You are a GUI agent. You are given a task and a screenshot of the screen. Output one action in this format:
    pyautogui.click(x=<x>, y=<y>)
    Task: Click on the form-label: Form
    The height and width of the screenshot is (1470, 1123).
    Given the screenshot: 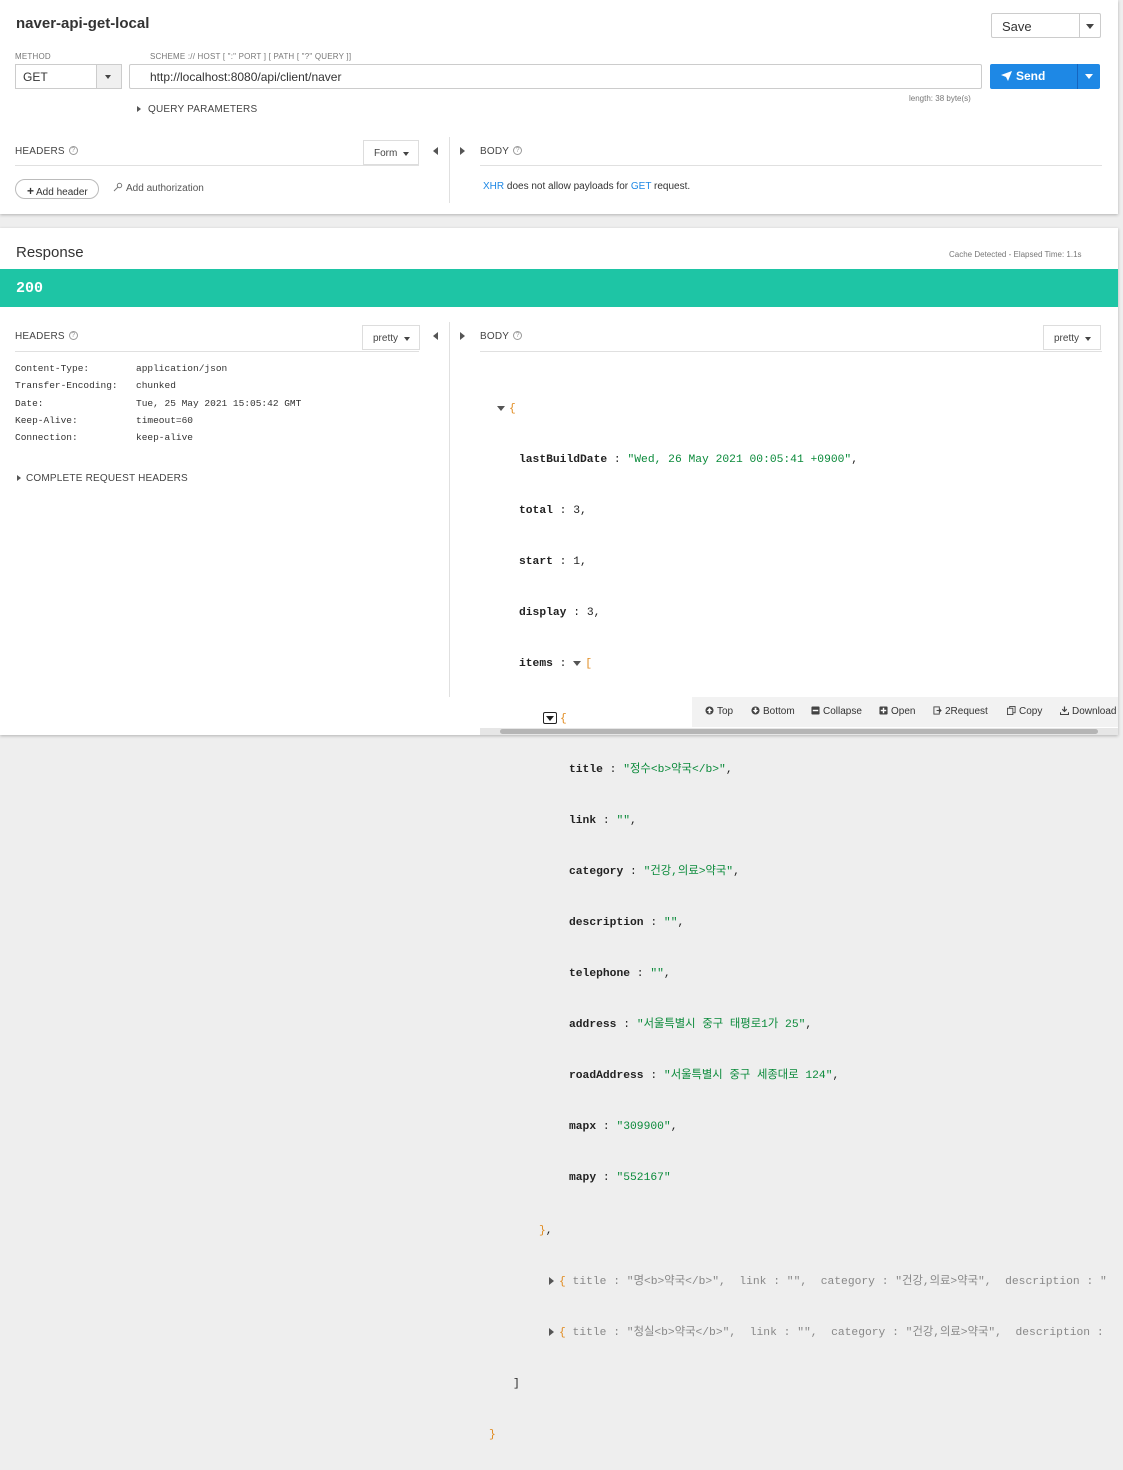 What is the action you would take?
    pyautogui.click(x=386, y=153)
    